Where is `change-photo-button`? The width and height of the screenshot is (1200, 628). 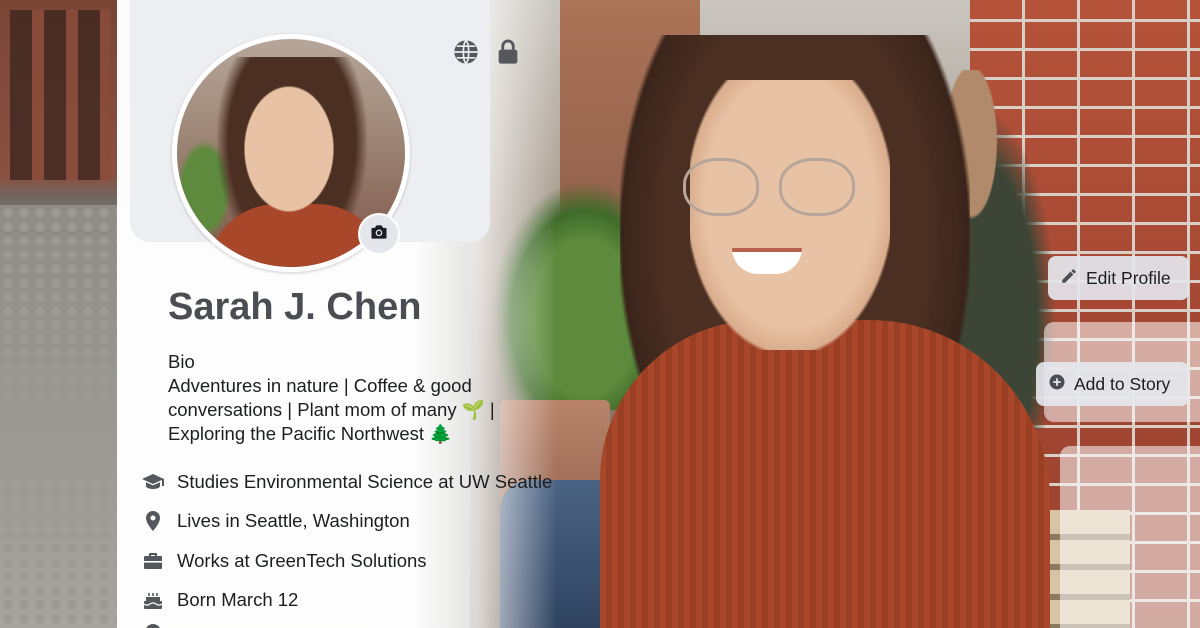
change-photo-button is located at coordinates (379, 234).